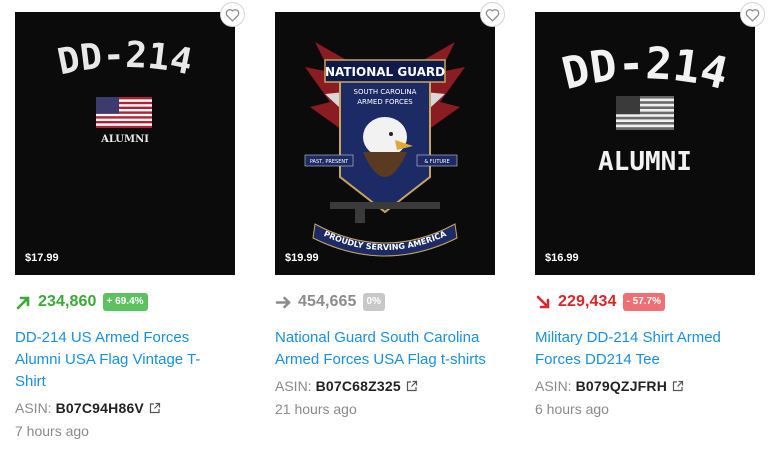  I want to click on asin-row: ASIN: B079QZJFRH, so click(645, 386).